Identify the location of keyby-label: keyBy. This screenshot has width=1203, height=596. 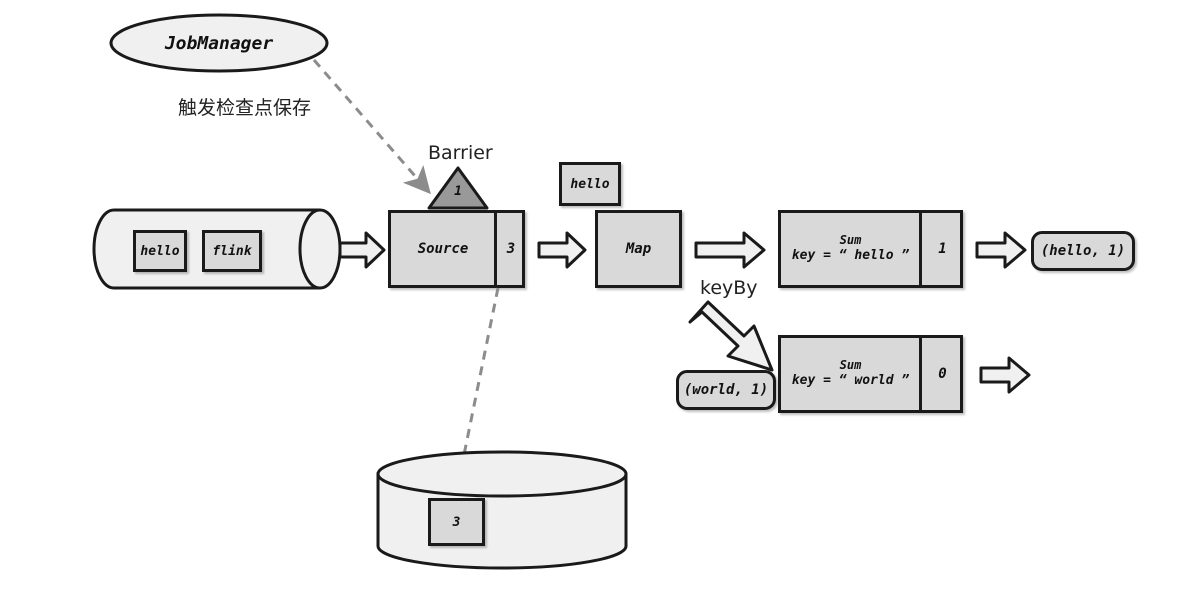
(729, 288).